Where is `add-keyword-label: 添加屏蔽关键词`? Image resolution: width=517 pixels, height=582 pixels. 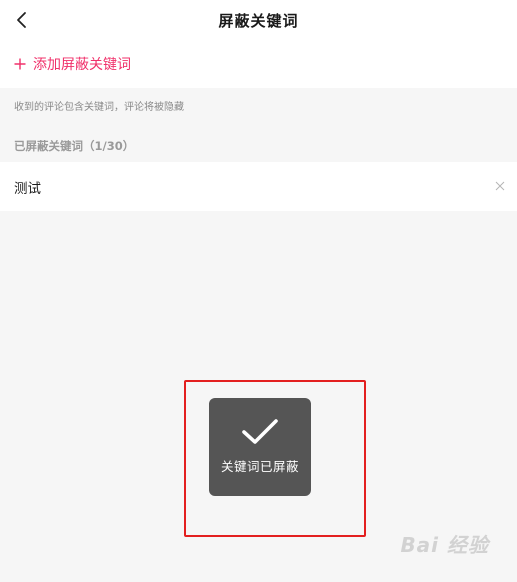 add-keyword-label: 添加屏蔽关键词 is located at coordinates (82, 65).